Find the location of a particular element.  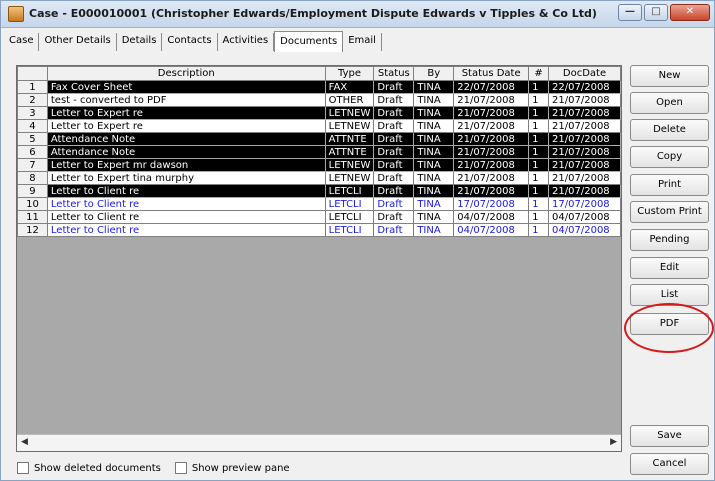

cell-description: Letter to Expert mr dawson is located at coordinates (186, 165).